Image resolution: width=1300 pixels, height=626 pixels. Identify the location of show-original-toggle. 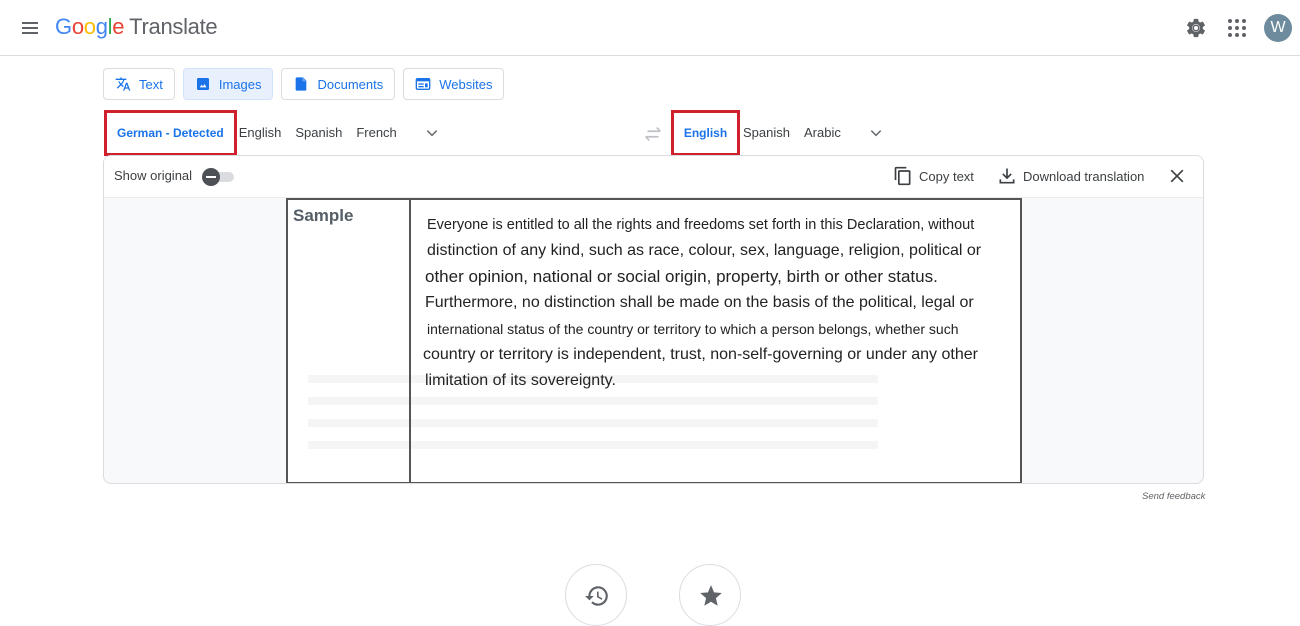
(219, 177).